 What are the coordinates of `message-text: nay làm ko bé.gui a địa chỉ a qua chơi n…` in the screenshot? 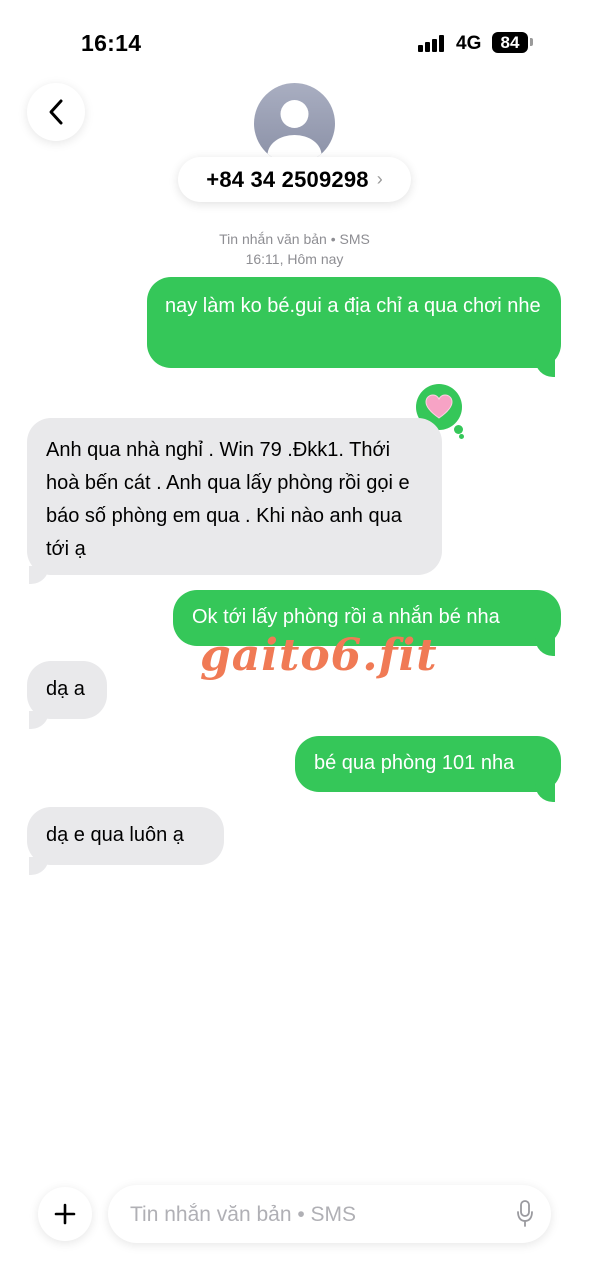 It's located at (353, 306).